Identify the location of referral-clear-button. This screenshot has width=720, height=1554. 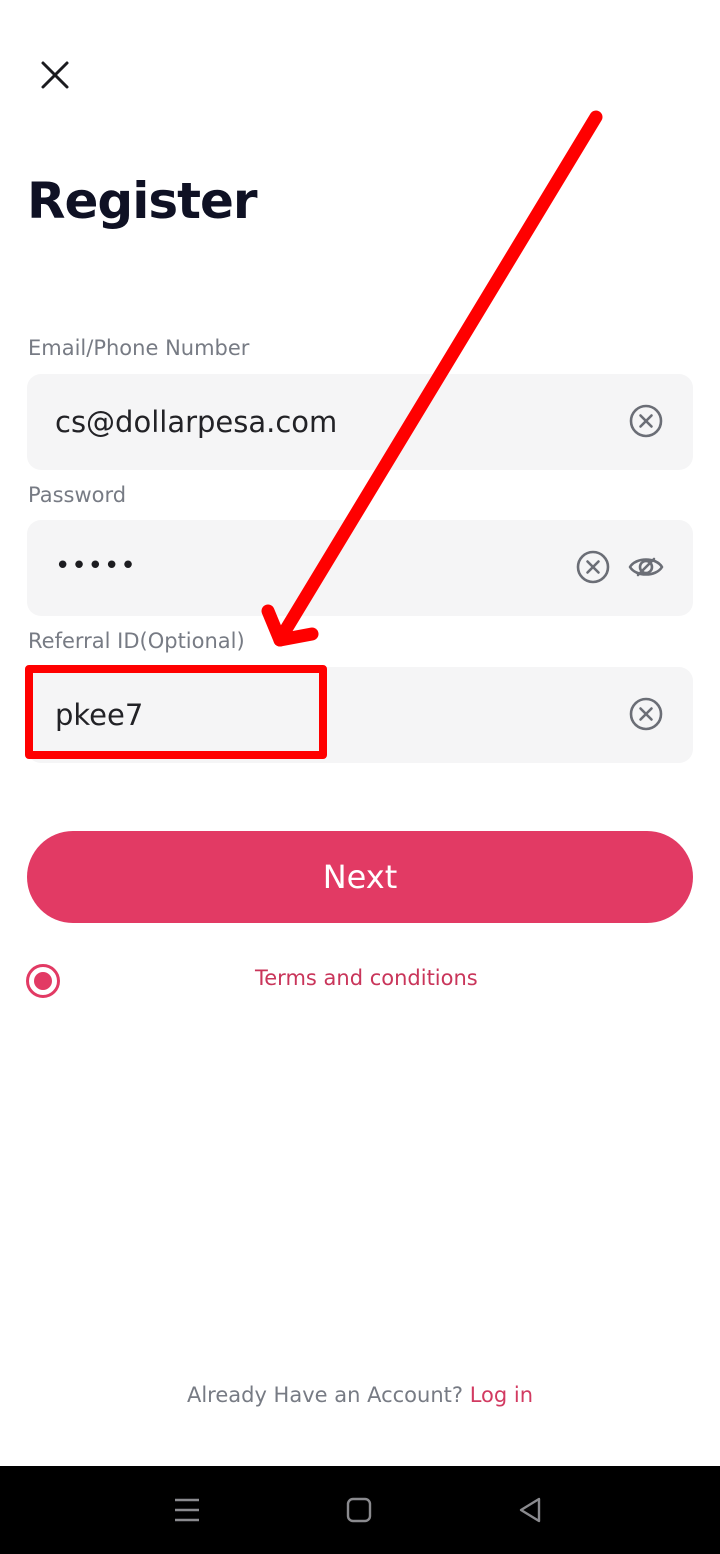
(646, 714).